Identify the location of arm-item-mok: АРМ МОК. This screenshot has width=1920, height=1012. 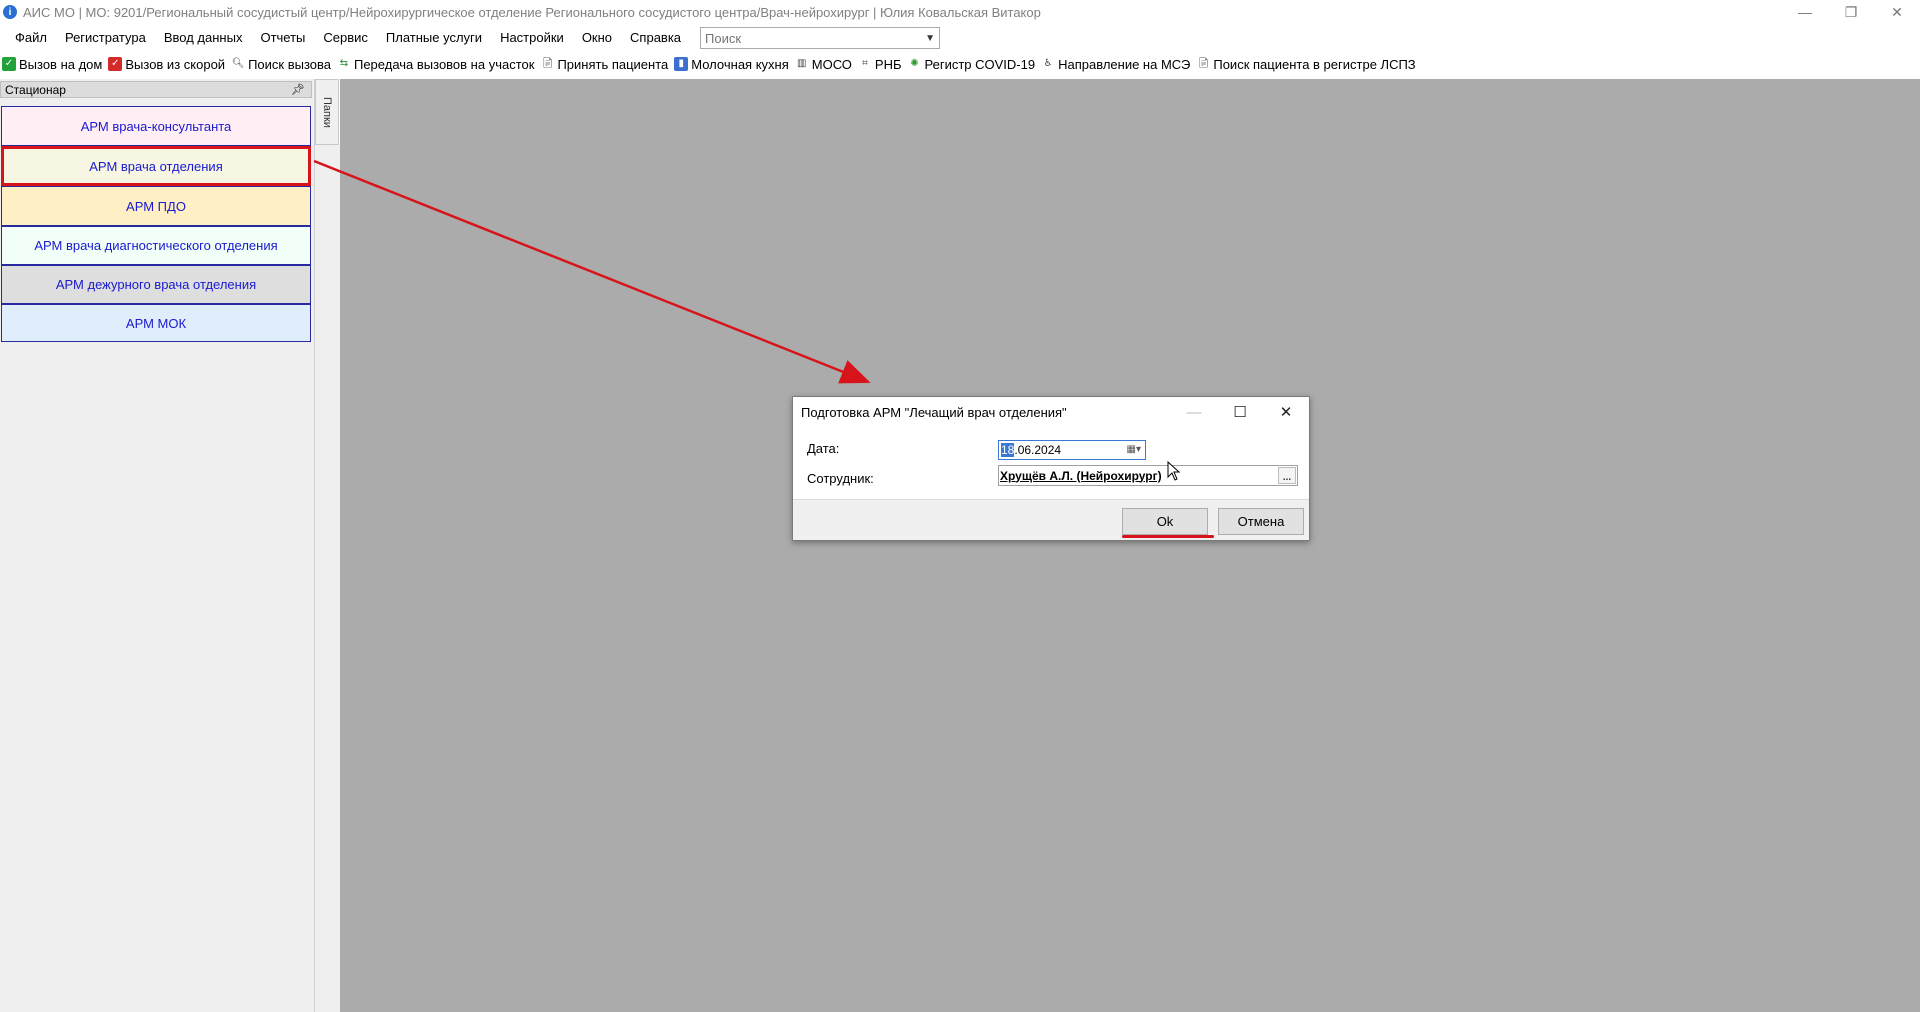
(156, 323).